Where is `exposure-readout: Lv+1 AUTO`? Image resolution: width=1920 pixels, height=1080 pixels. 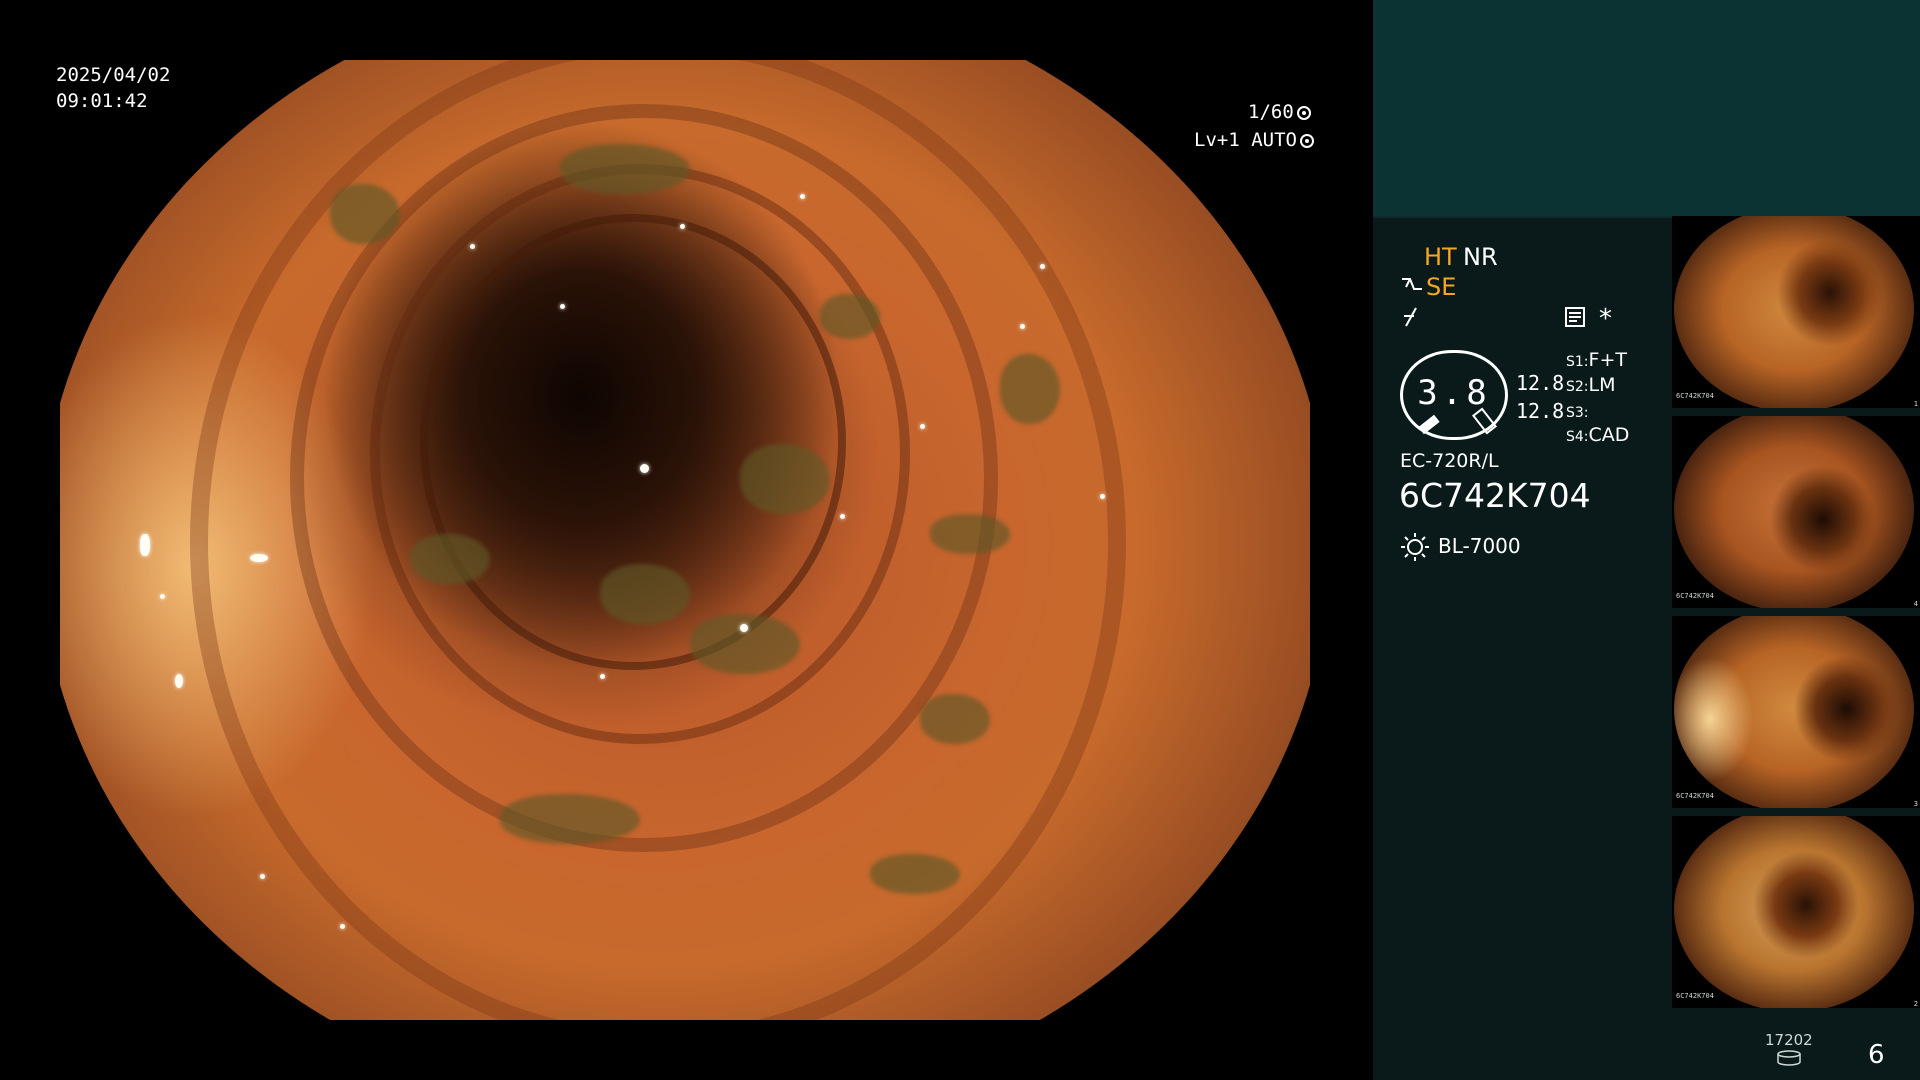
exposure-readout: Lv+1 AUTO is located at coordinates (1254, 140).